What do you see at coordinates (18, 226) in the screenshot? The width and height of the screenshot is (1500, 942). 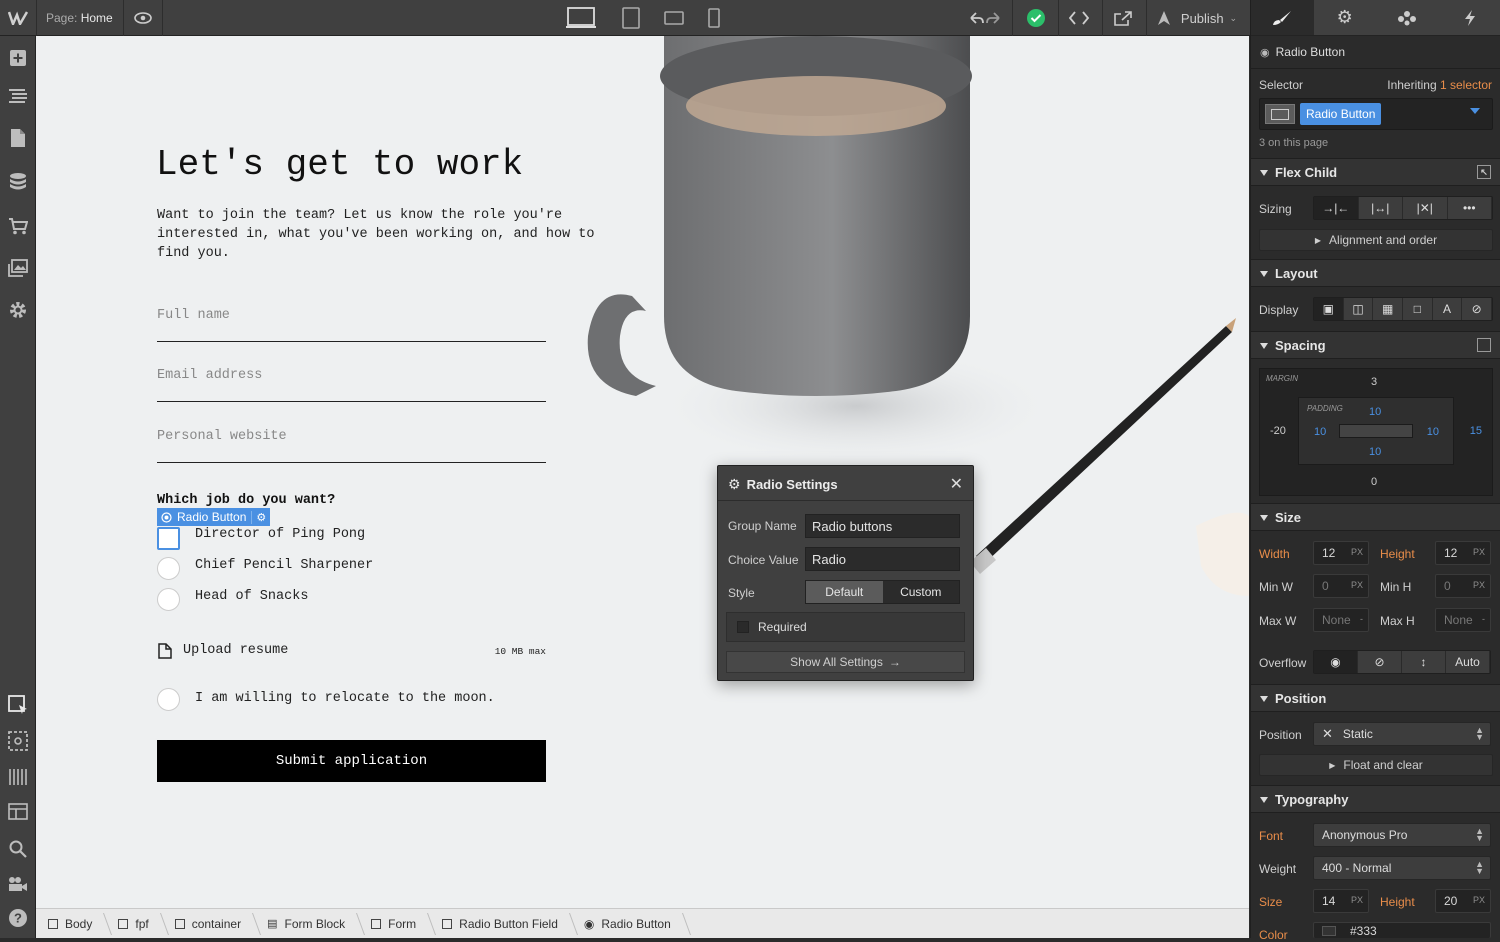 I see `ecommerce-cart-icon` at bounding box center [18, 226].